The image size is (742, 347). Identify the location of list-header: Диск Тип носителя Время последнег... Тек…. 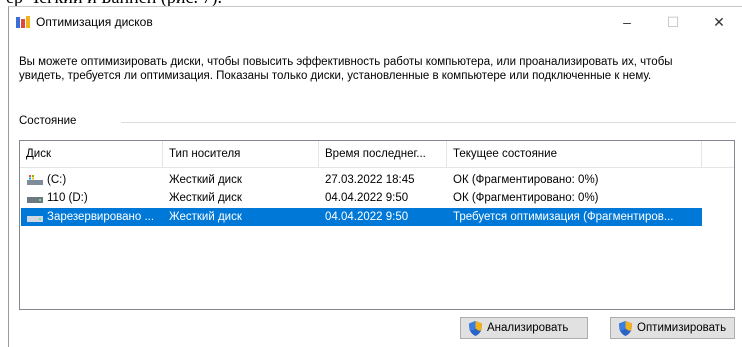
(377, 154).